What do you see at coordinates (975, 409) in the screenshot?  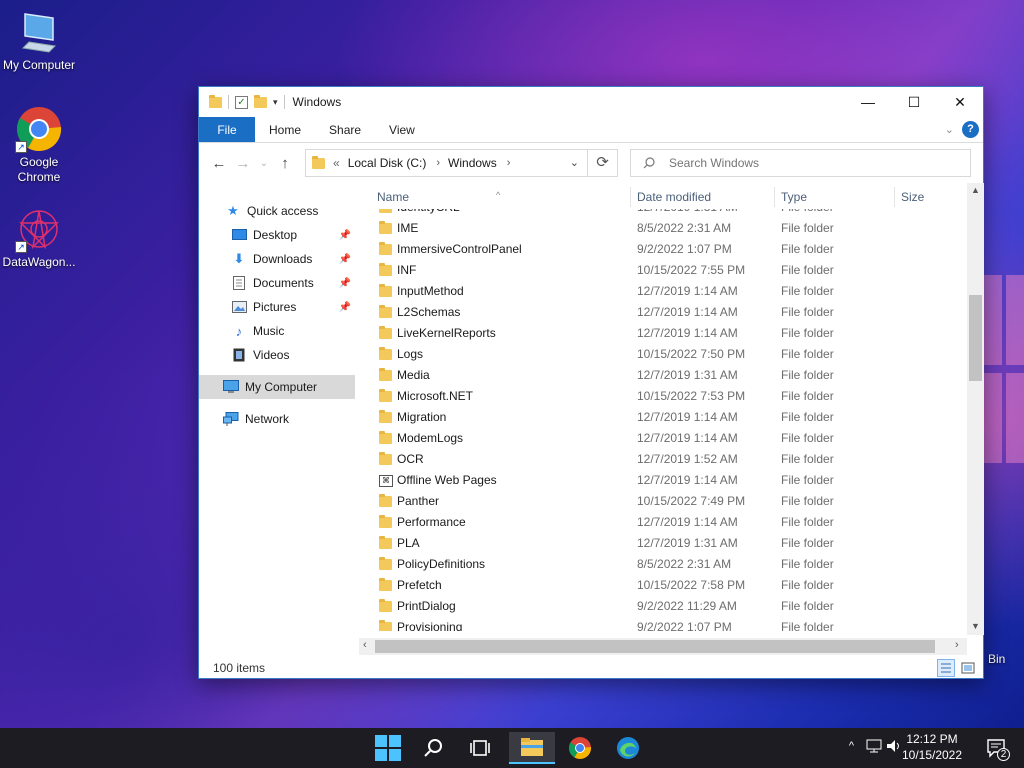 I see `vertical-scrollbar: ▲ ▼` at bounding box center [975, 409].